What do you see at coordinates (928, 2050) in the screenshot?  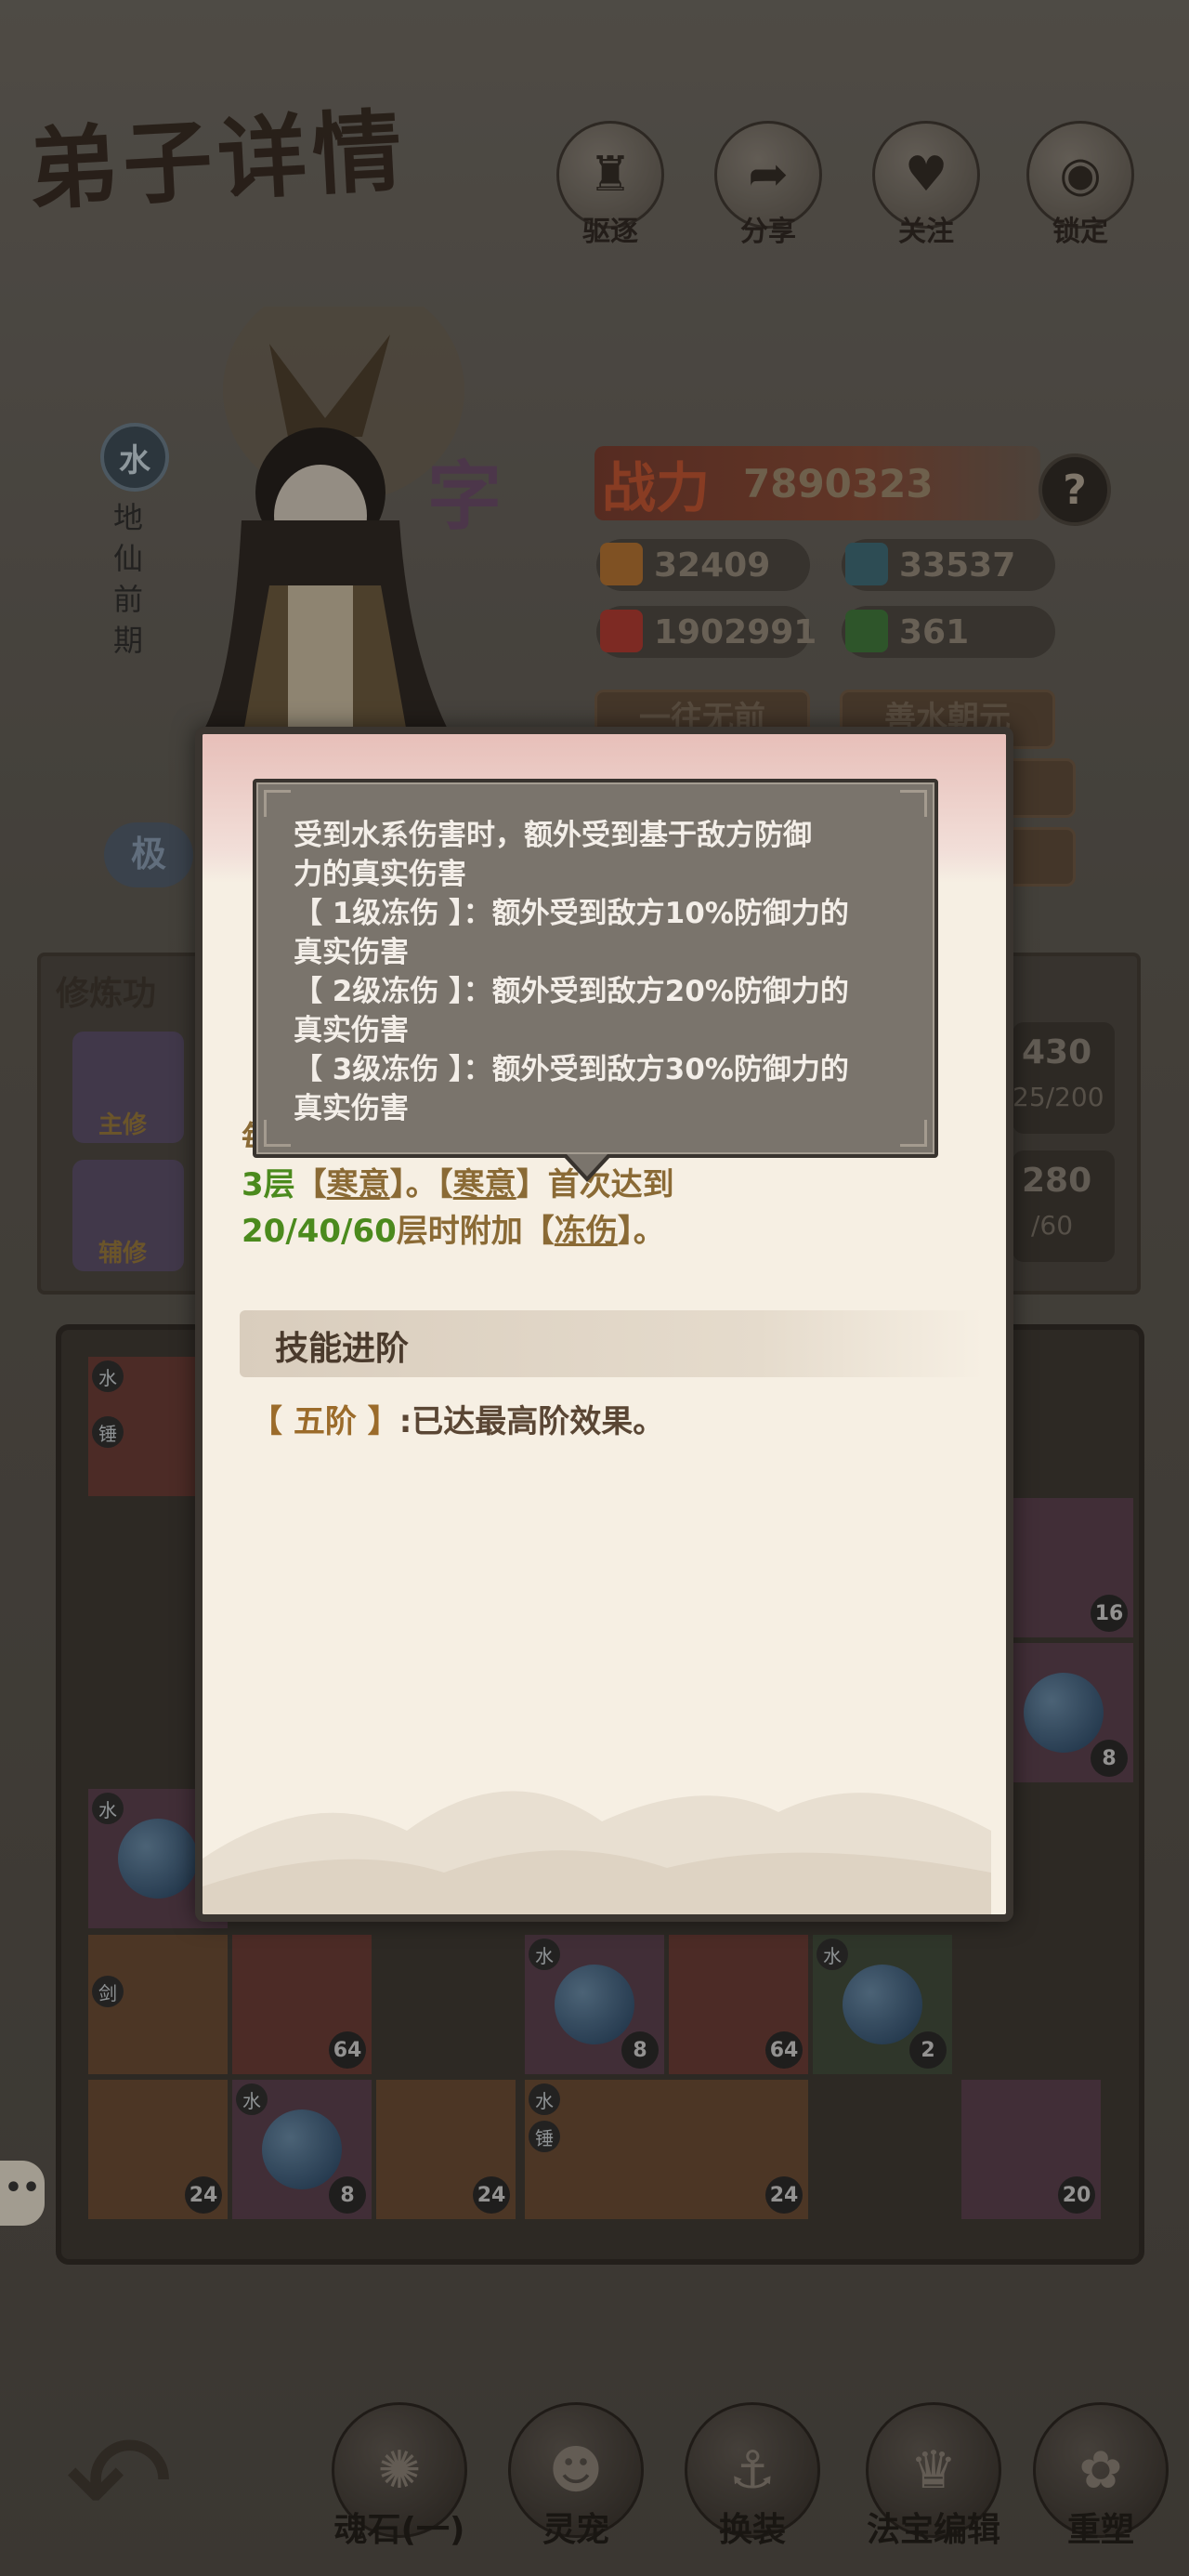 I see `item-count: 2` at bounding box center [928, 2050].